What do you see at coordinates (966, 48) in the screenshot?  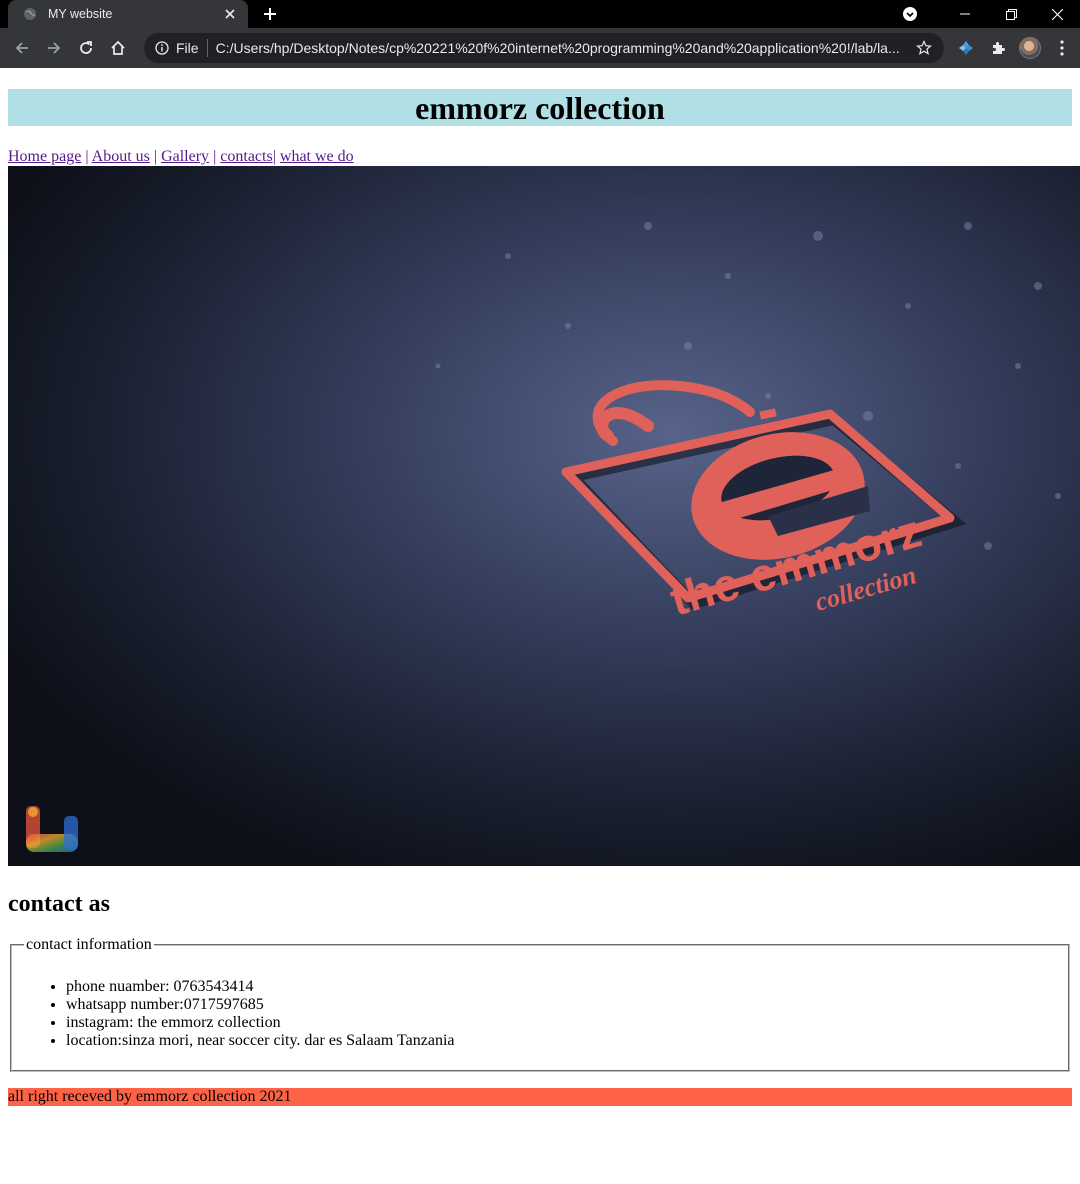 I see `extension-icon` at bounding box center [966, 48].